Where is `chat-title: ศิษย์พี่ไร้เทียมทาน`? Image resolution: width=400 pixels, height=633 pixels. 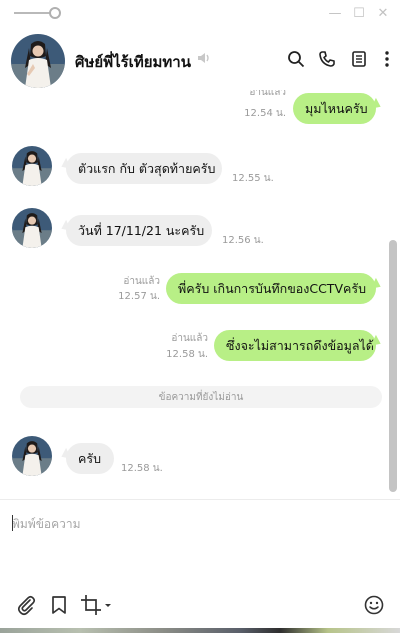
chat-title: ศิษย์พี่ไร้เทียมทาน is located at coordinates (133, 62).